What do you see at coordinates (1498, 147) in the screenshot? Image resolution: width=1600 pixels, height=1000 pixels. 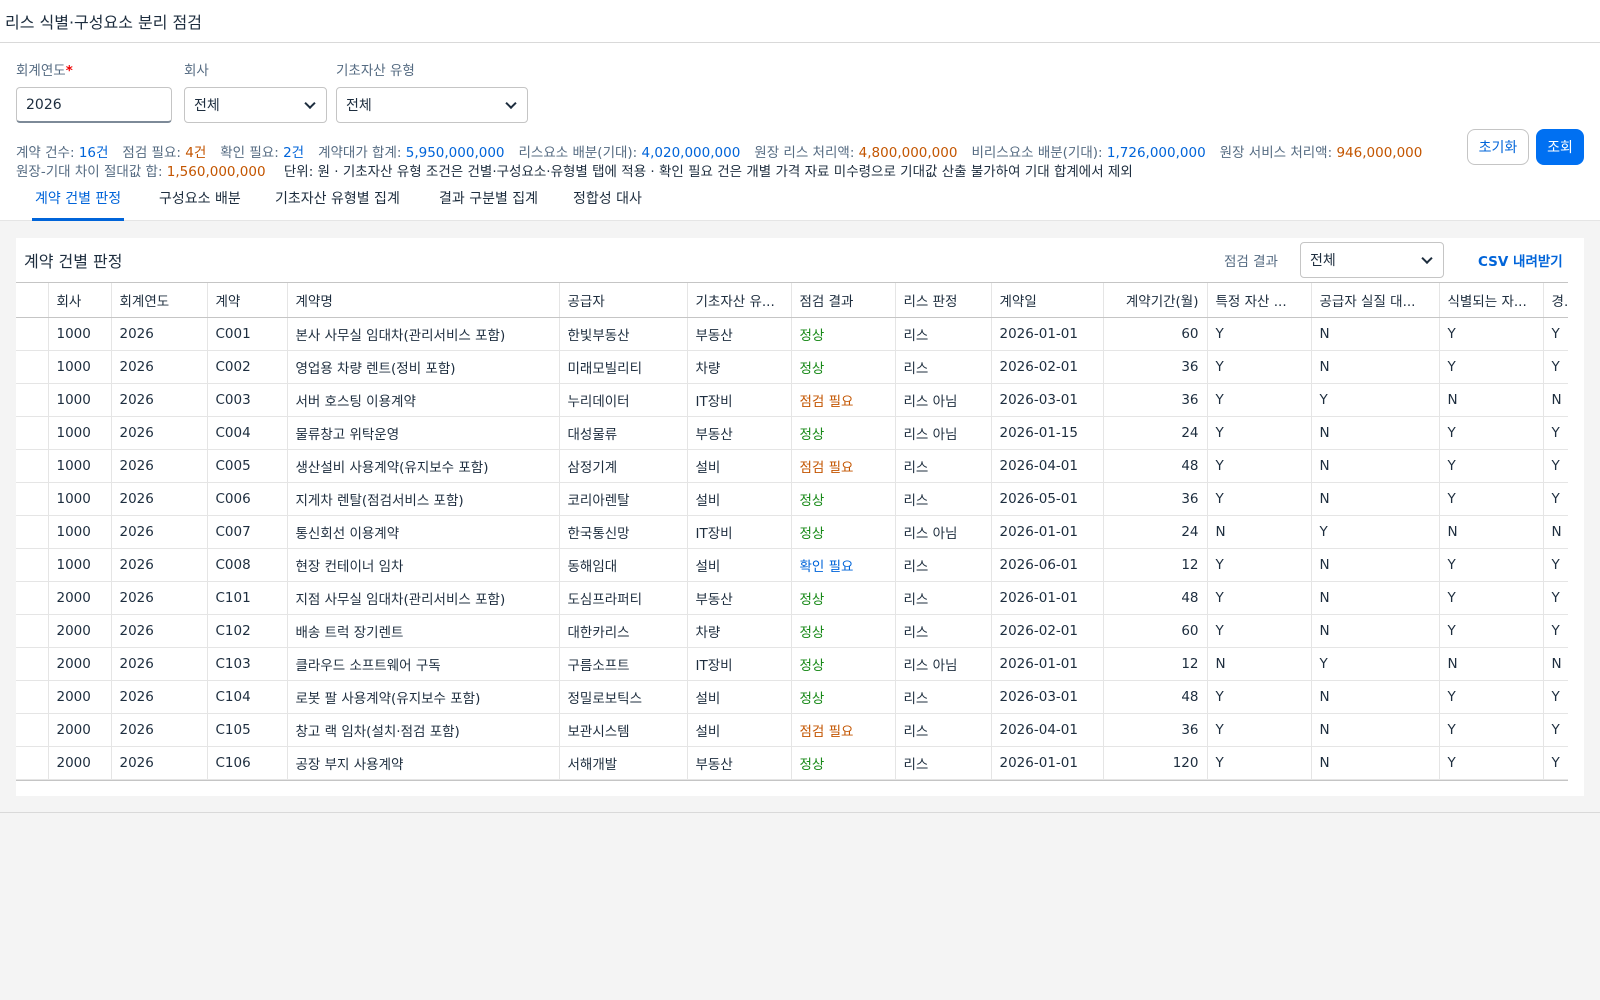 I see `reset-button: 초기화` at bounding box center [1498, 147].